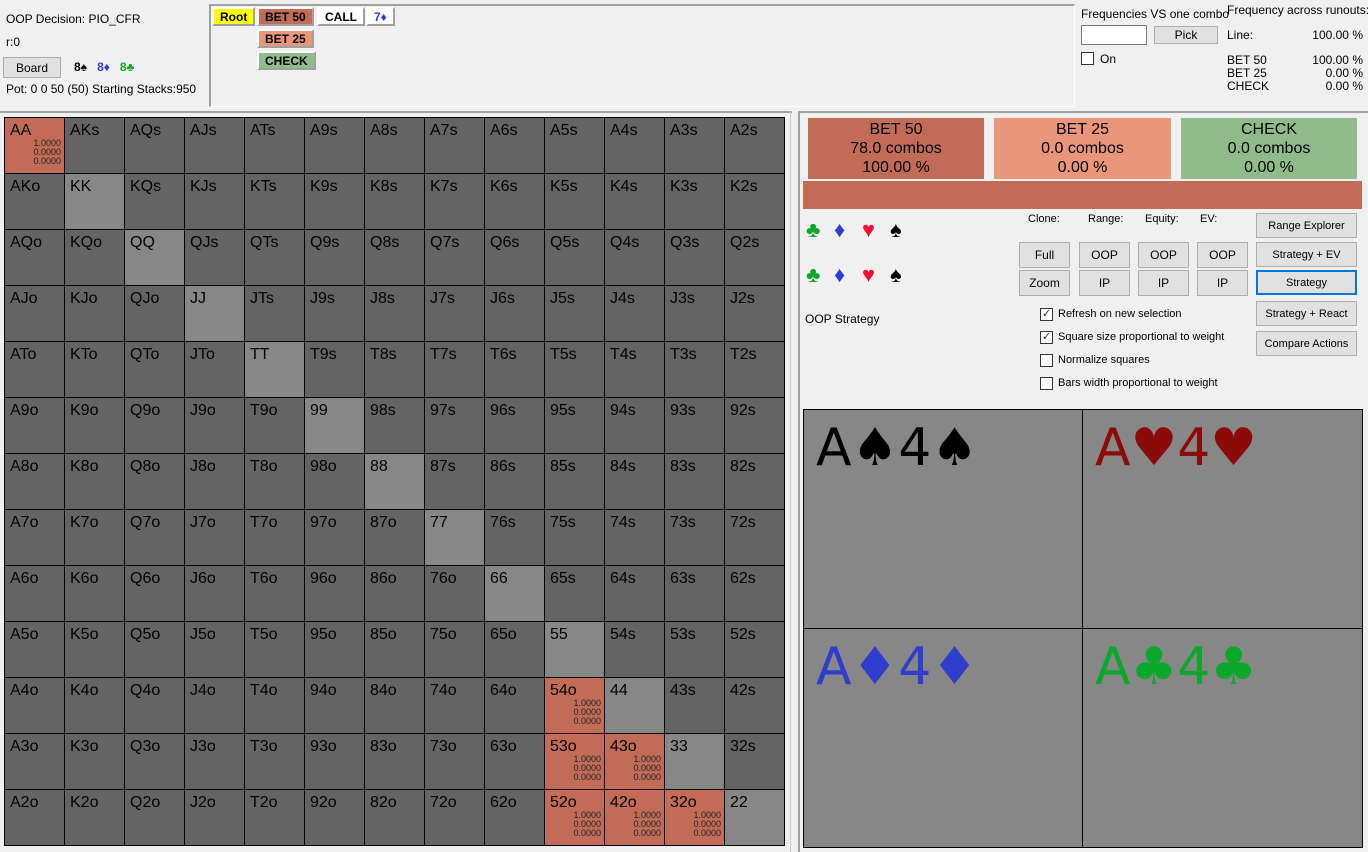  What do you see at coordinates (335, 370) in the screenshot?
I see `hand-cell-T9s: T9s` at bounding box center [335, 370].